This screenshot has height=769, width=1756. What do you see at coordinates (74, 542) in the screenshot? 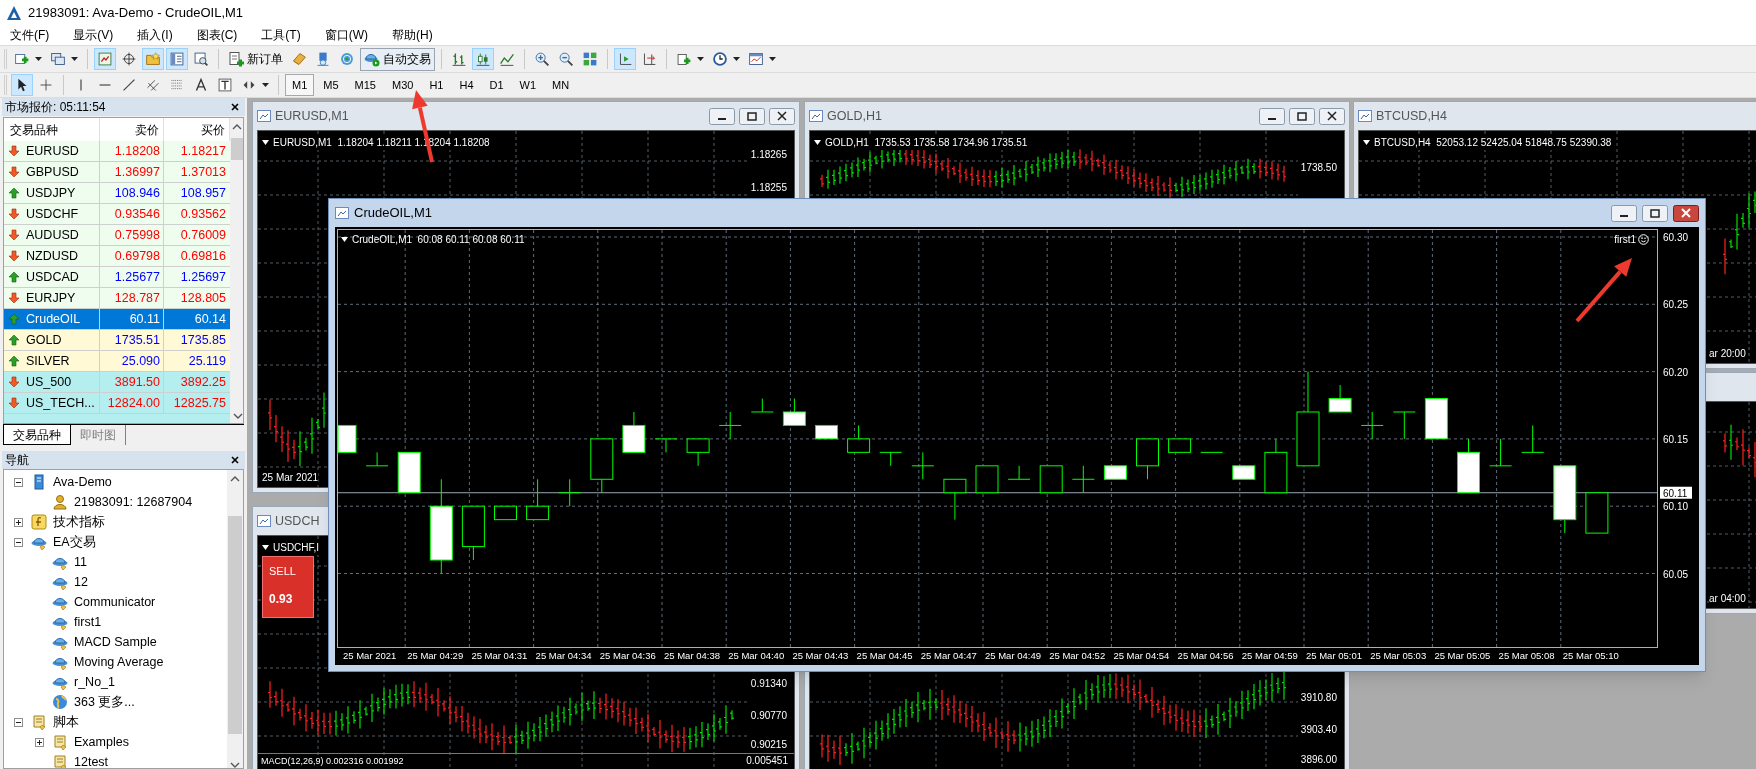
I see `tree-item: EA交易` at bounding box center [74, 542].